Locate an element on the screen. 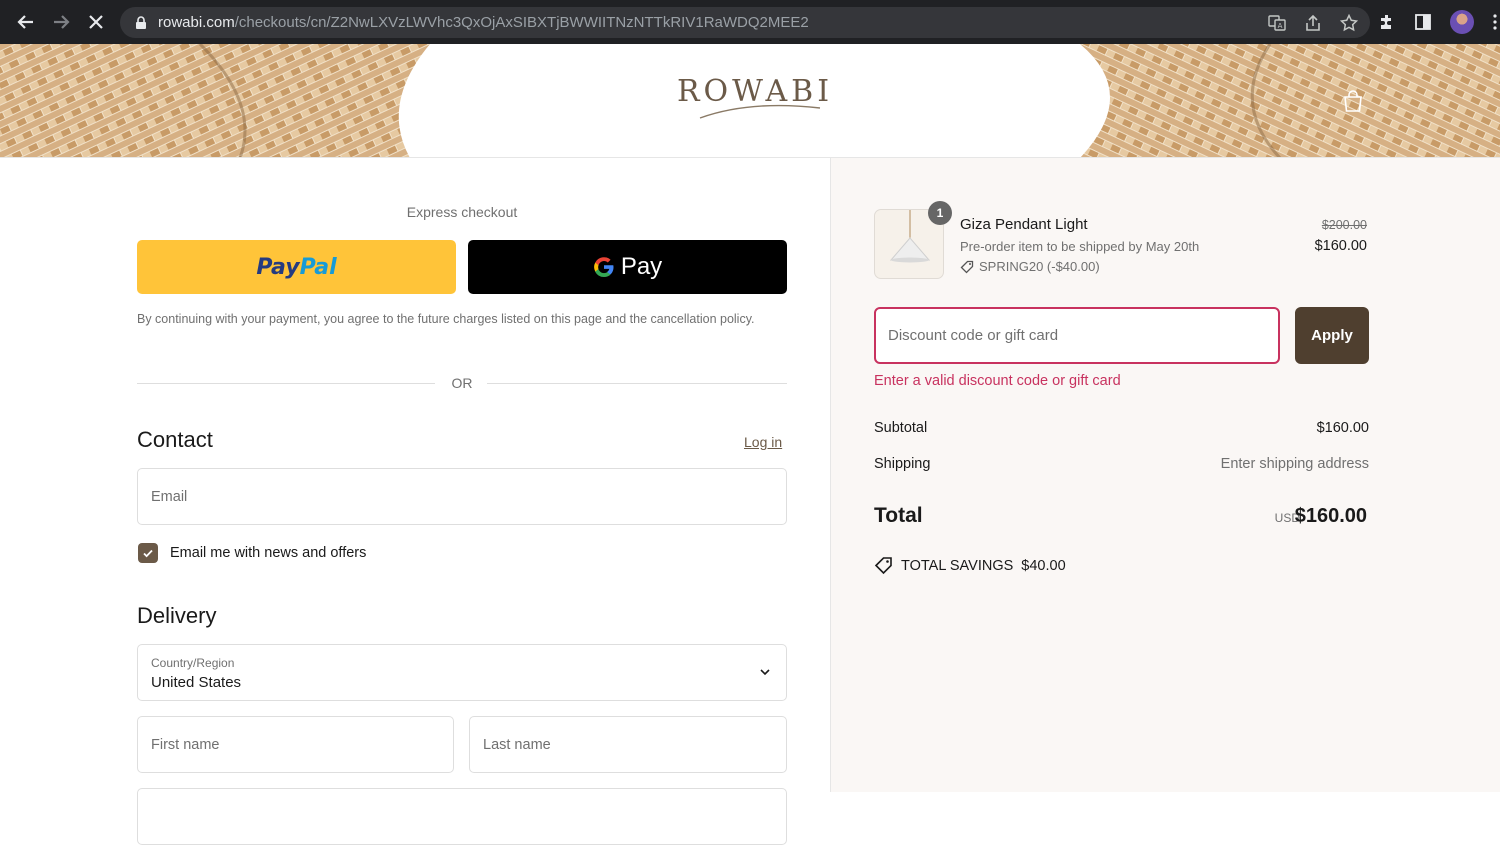 The image size is (1500, 845). total-savings: TOTAL SAVINGS $40.00 is located at coordinates (970, 565).